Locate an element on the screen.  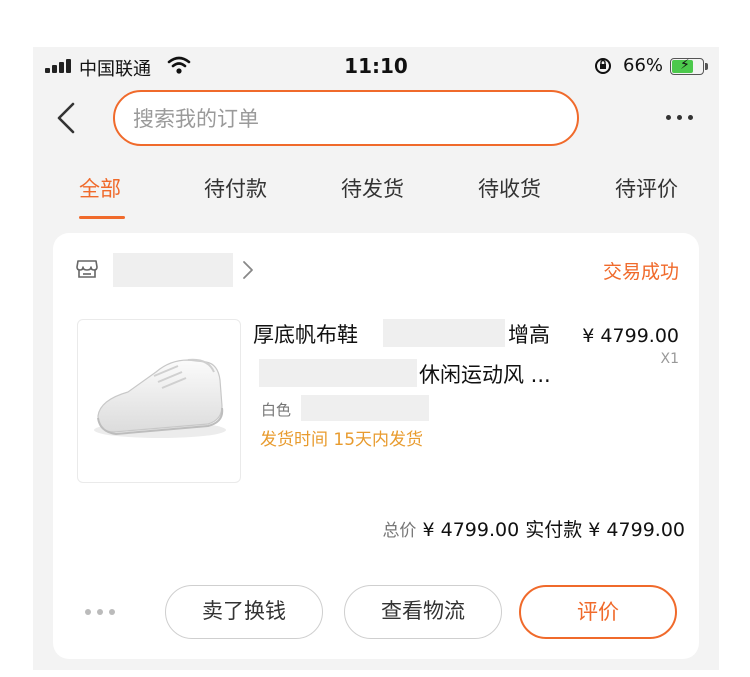
delivery-time: 发货时间 15天内发货 is located at coordinates (342, 440).